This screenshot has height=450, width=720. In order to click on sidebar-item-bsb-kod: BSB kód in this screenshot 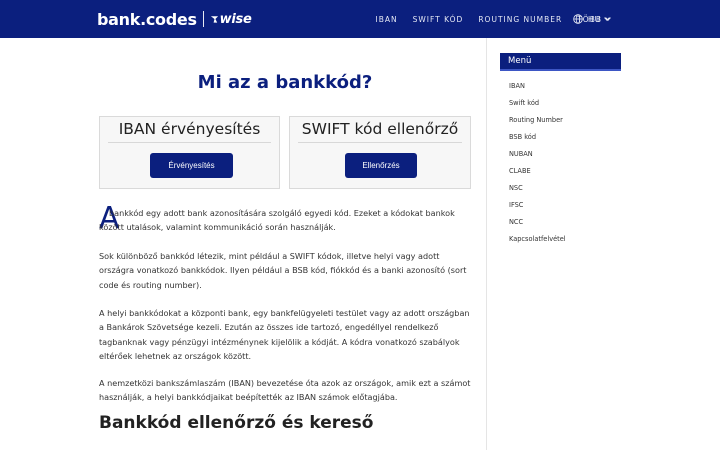, I will do `click(537, 136)`.